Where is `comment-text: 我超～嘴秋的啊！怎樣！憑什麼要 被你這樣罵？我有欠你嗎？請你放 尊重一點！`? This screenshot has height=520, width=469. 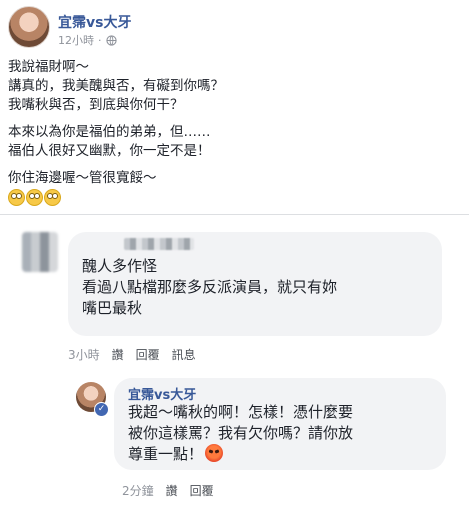
comment-text: 我超～嘴秋的啊！怎樣！憑什麼要 被你這樣罵？我有欠你嗎？請你放 尊重一點！ is located at coordinates (240, 433).